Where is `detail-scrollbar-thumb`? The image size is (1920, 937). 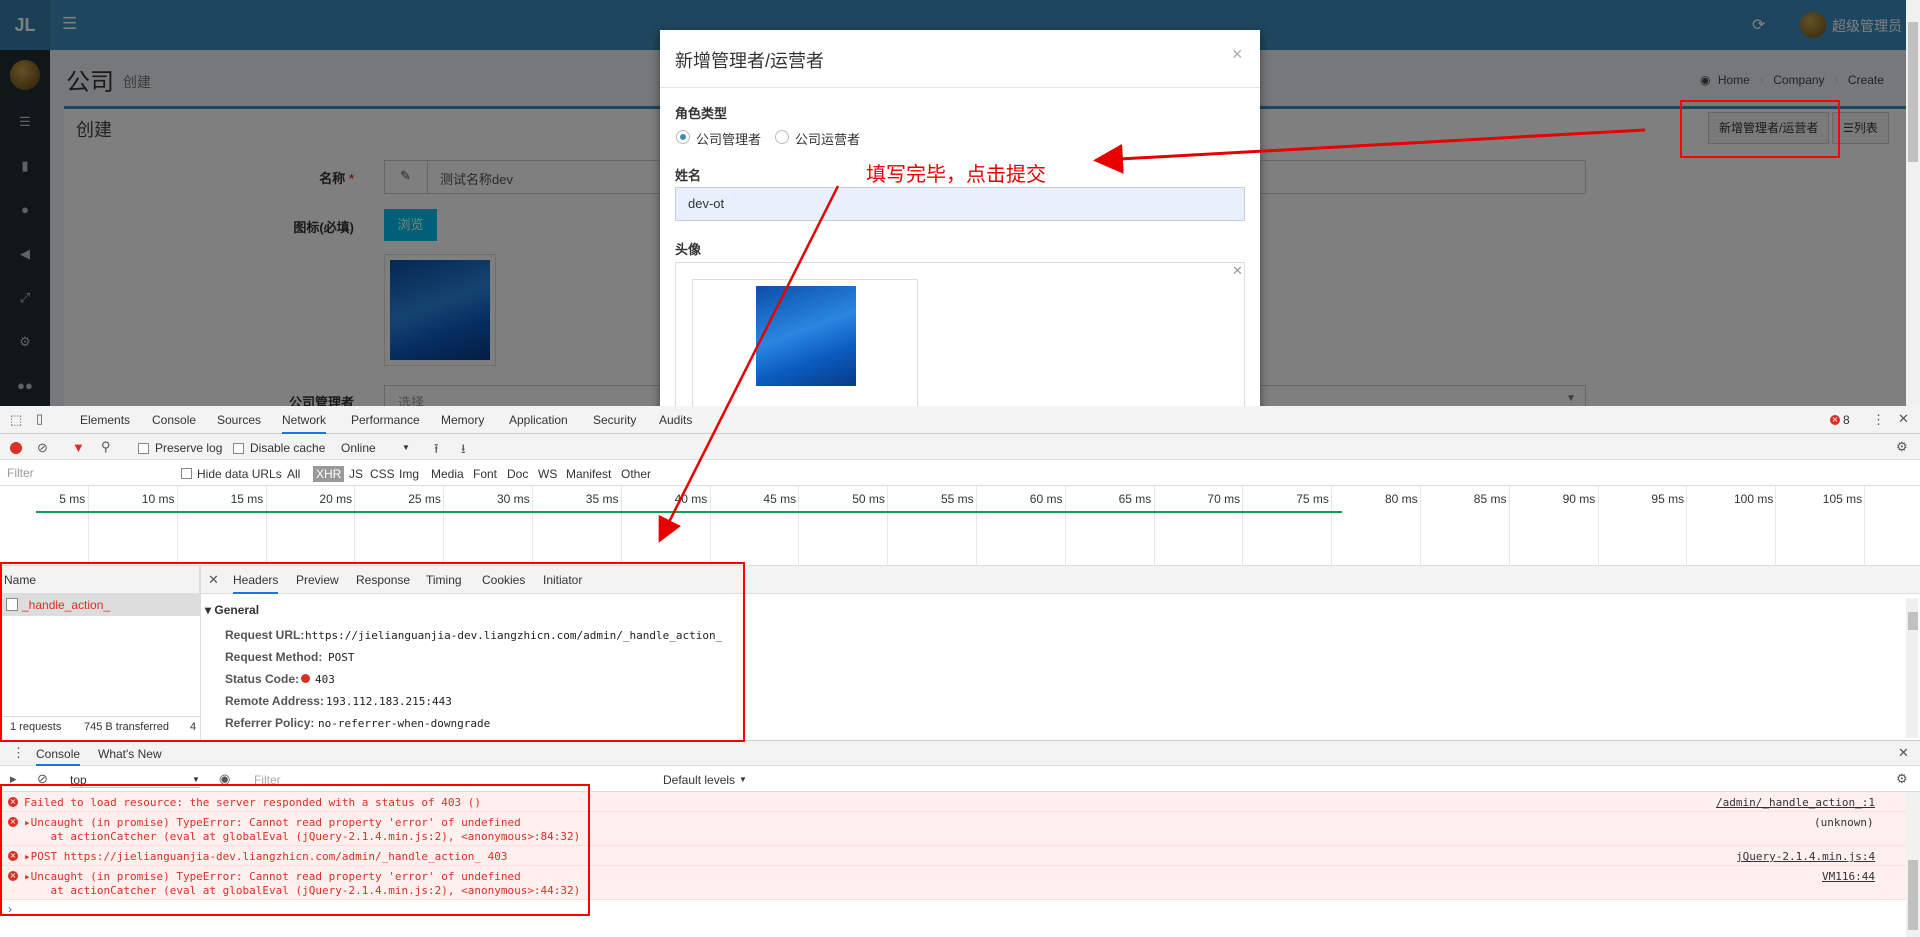 detail-scrollbar-thumb is located at coordinates (1913, 621).